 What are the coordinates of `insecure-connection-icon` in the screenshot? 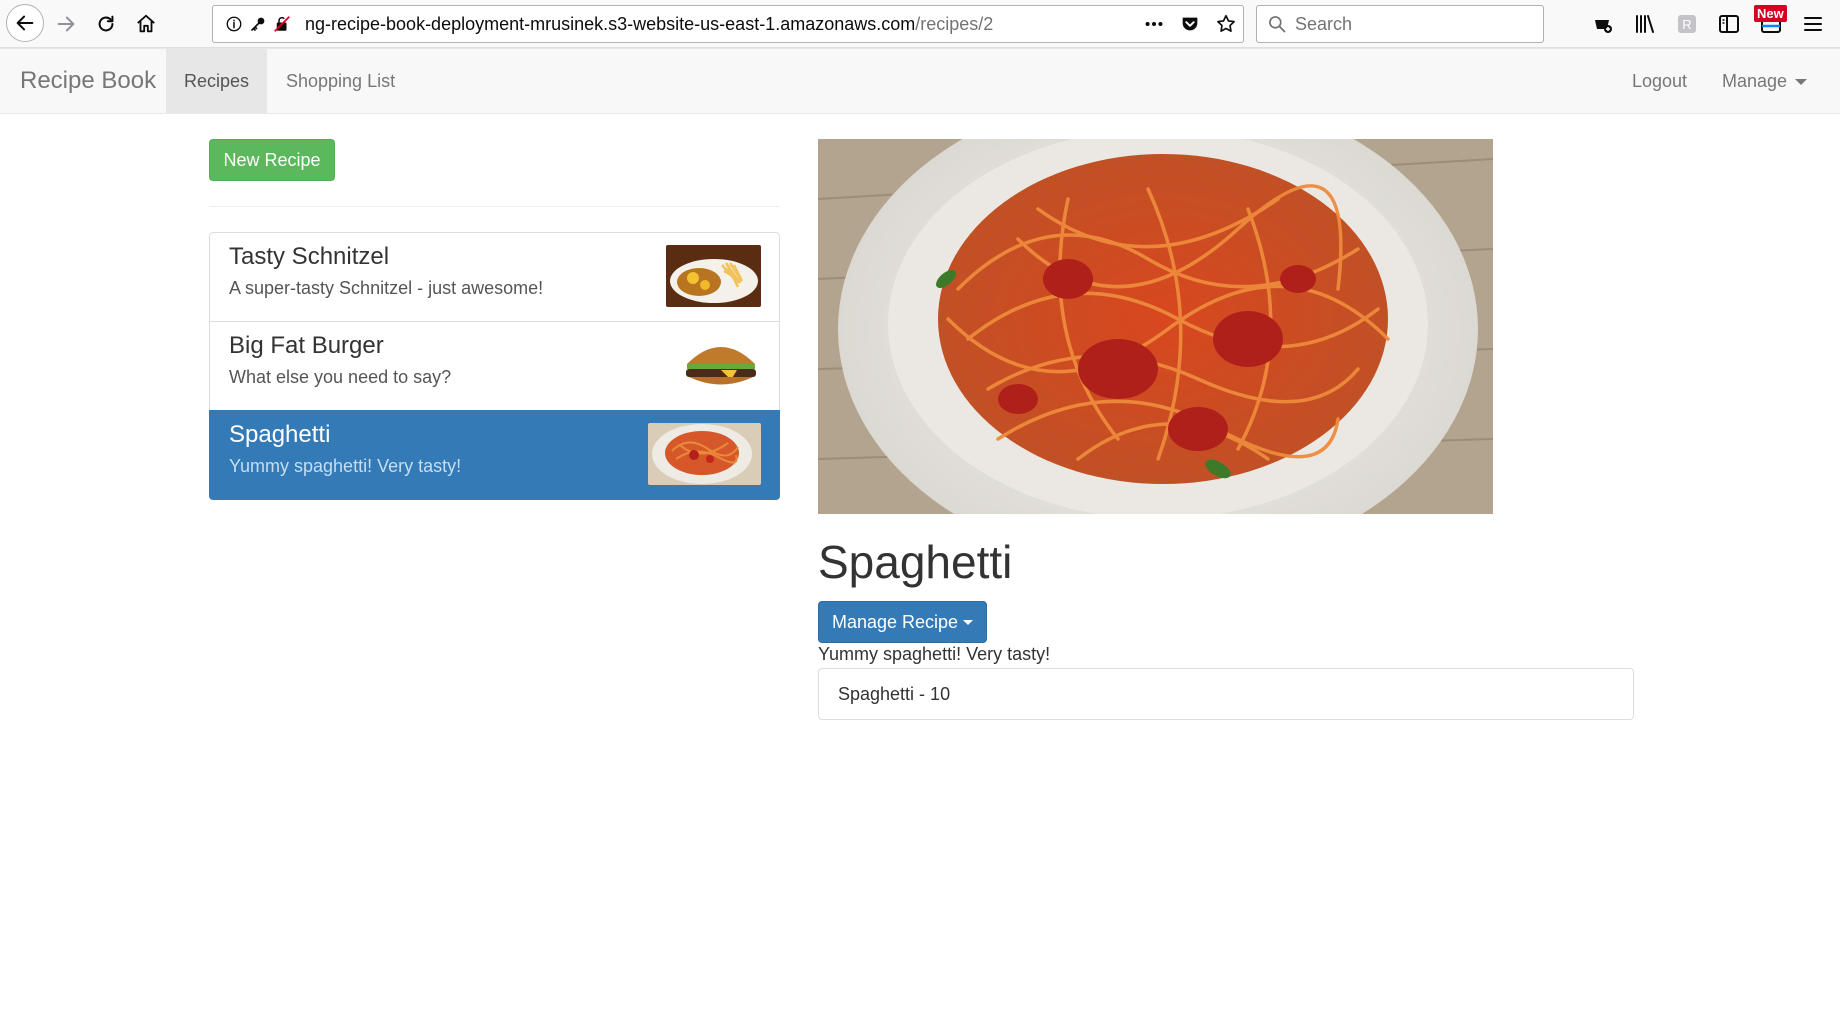 It's located at (282, 24).